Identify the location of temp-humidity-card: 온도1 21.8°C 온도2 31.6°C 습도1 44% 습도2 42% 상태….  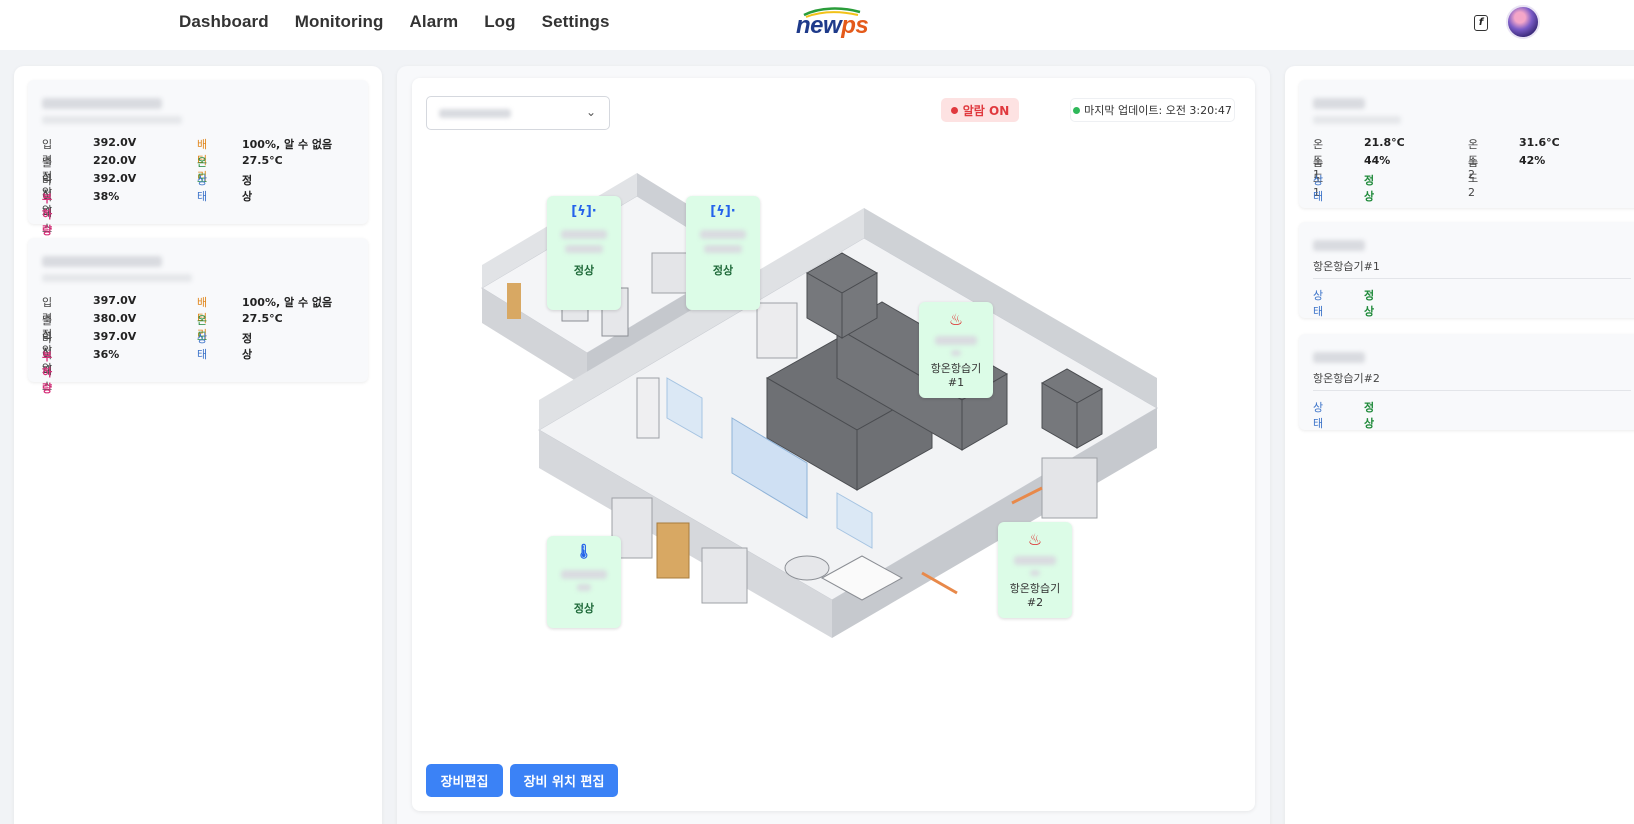
(1466, 144).